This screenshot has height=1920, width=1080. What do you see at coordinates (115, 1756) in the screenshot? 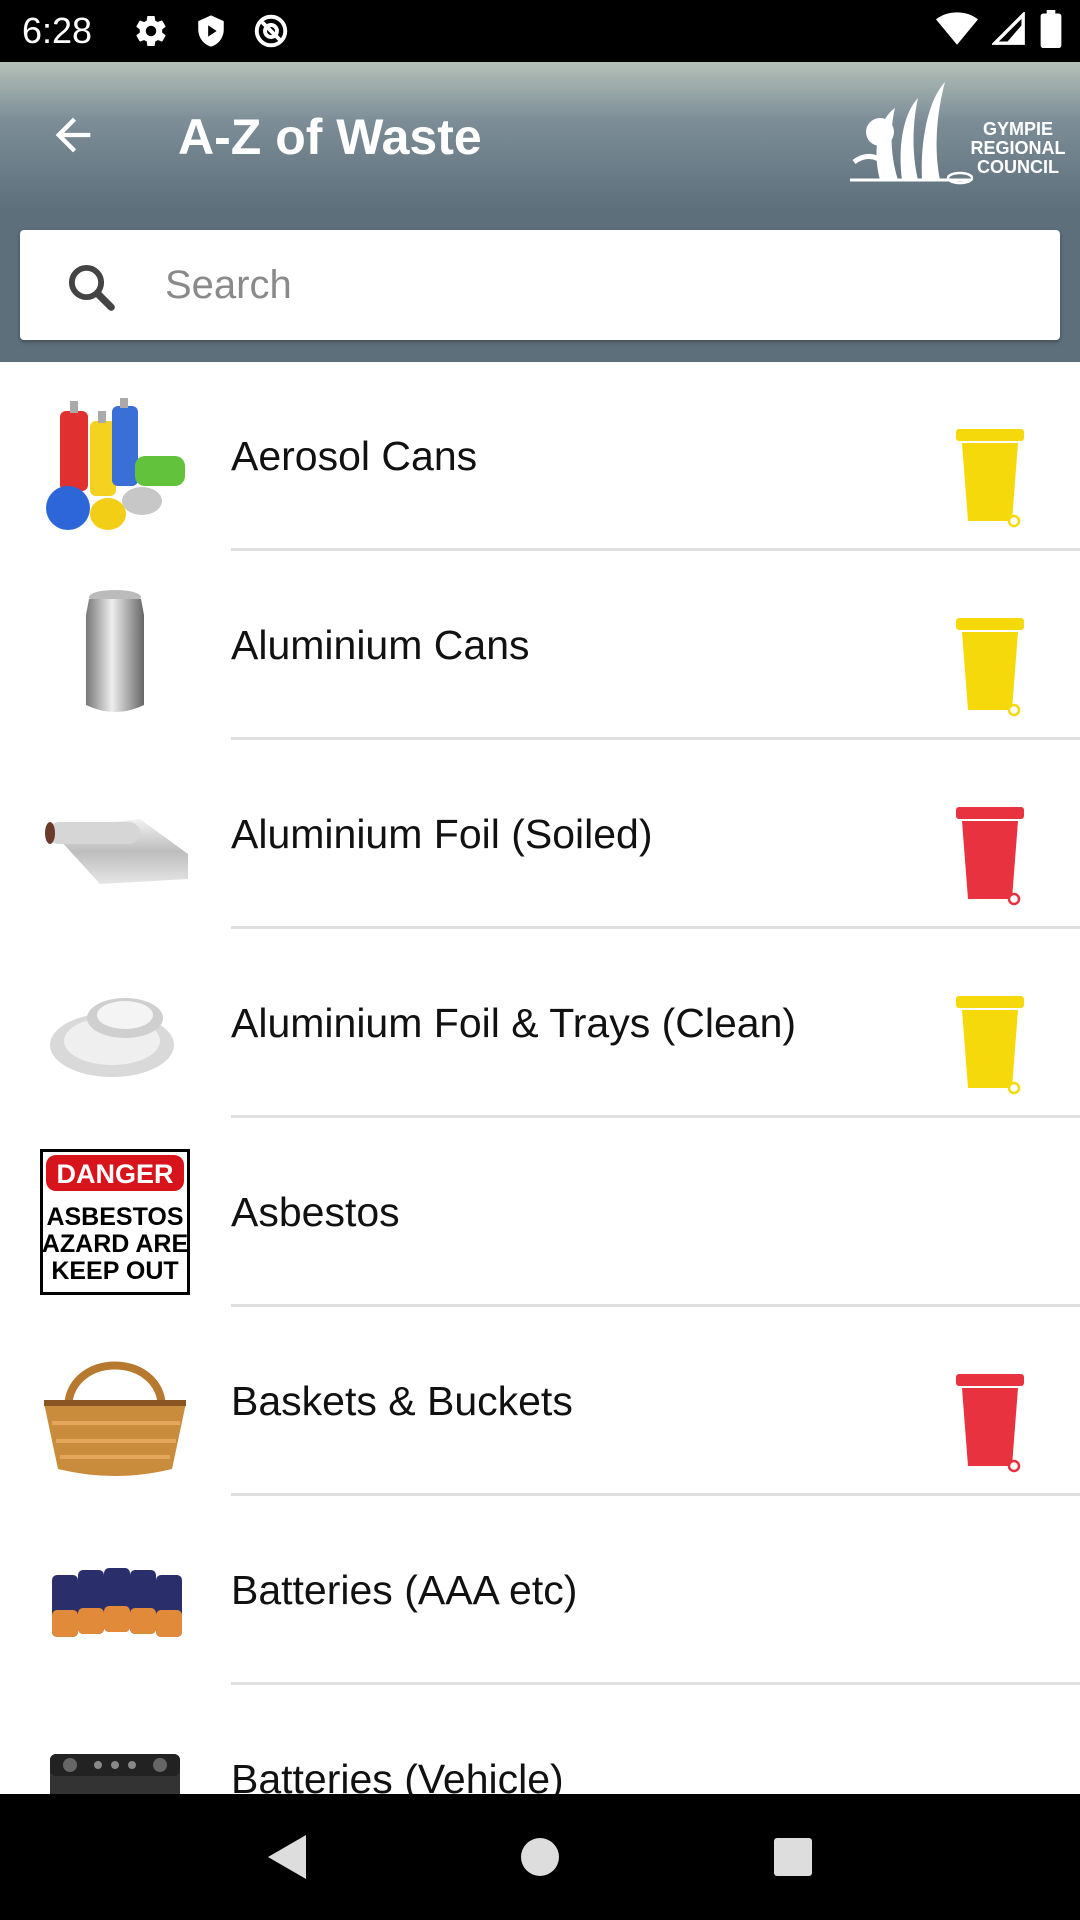
I see `car-battery-image` at bounding box center [115, 1756].